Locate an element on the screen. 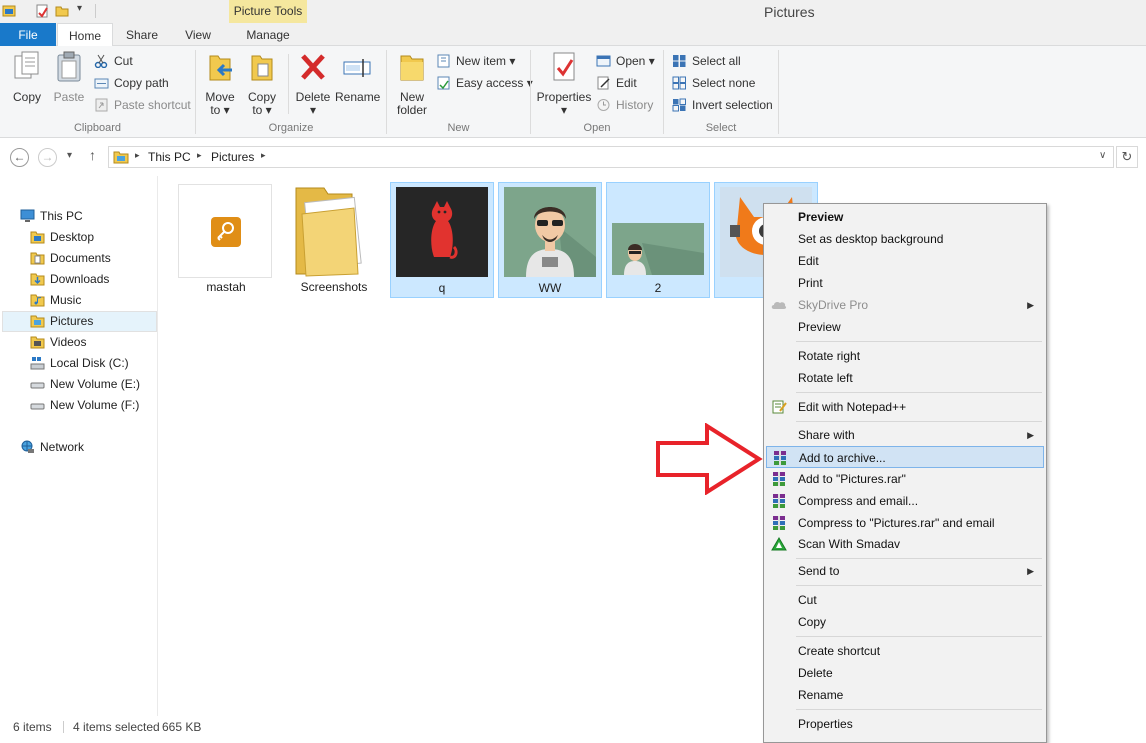  nav-network: Network is located at coordinates (52, 447).